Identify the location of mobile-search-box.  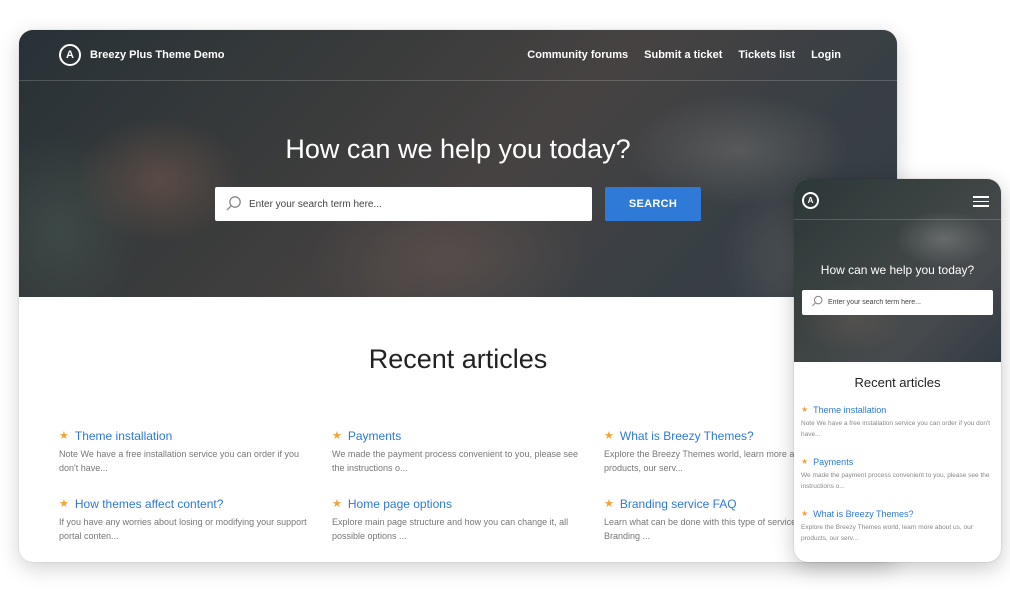
(897, 302).